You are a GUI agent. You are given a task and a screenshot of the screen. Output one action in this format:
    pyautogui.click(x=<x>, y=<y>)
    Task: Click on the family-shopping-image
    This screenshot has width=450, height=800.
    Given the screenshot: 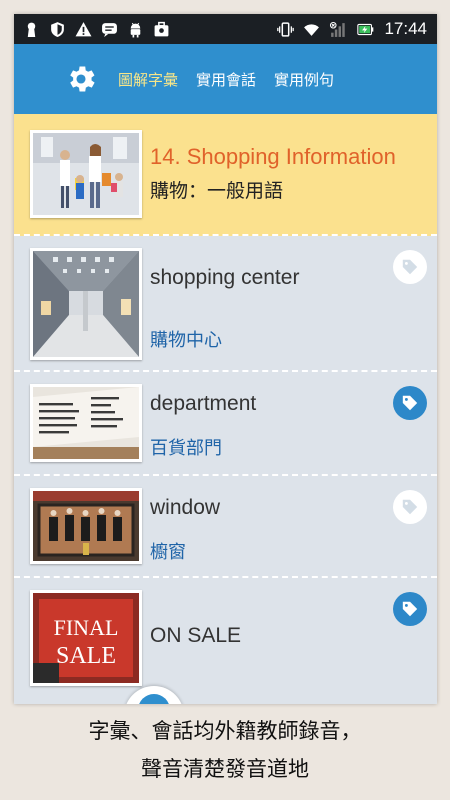 What is the action you would take?
    pyautogui.click(x=86, y=174)
    